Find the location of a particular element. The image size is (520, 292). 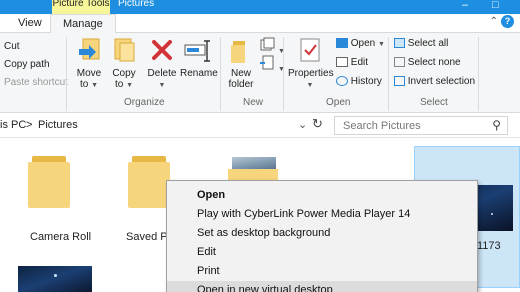

select-none-icon is located at coordinates (399, 62).